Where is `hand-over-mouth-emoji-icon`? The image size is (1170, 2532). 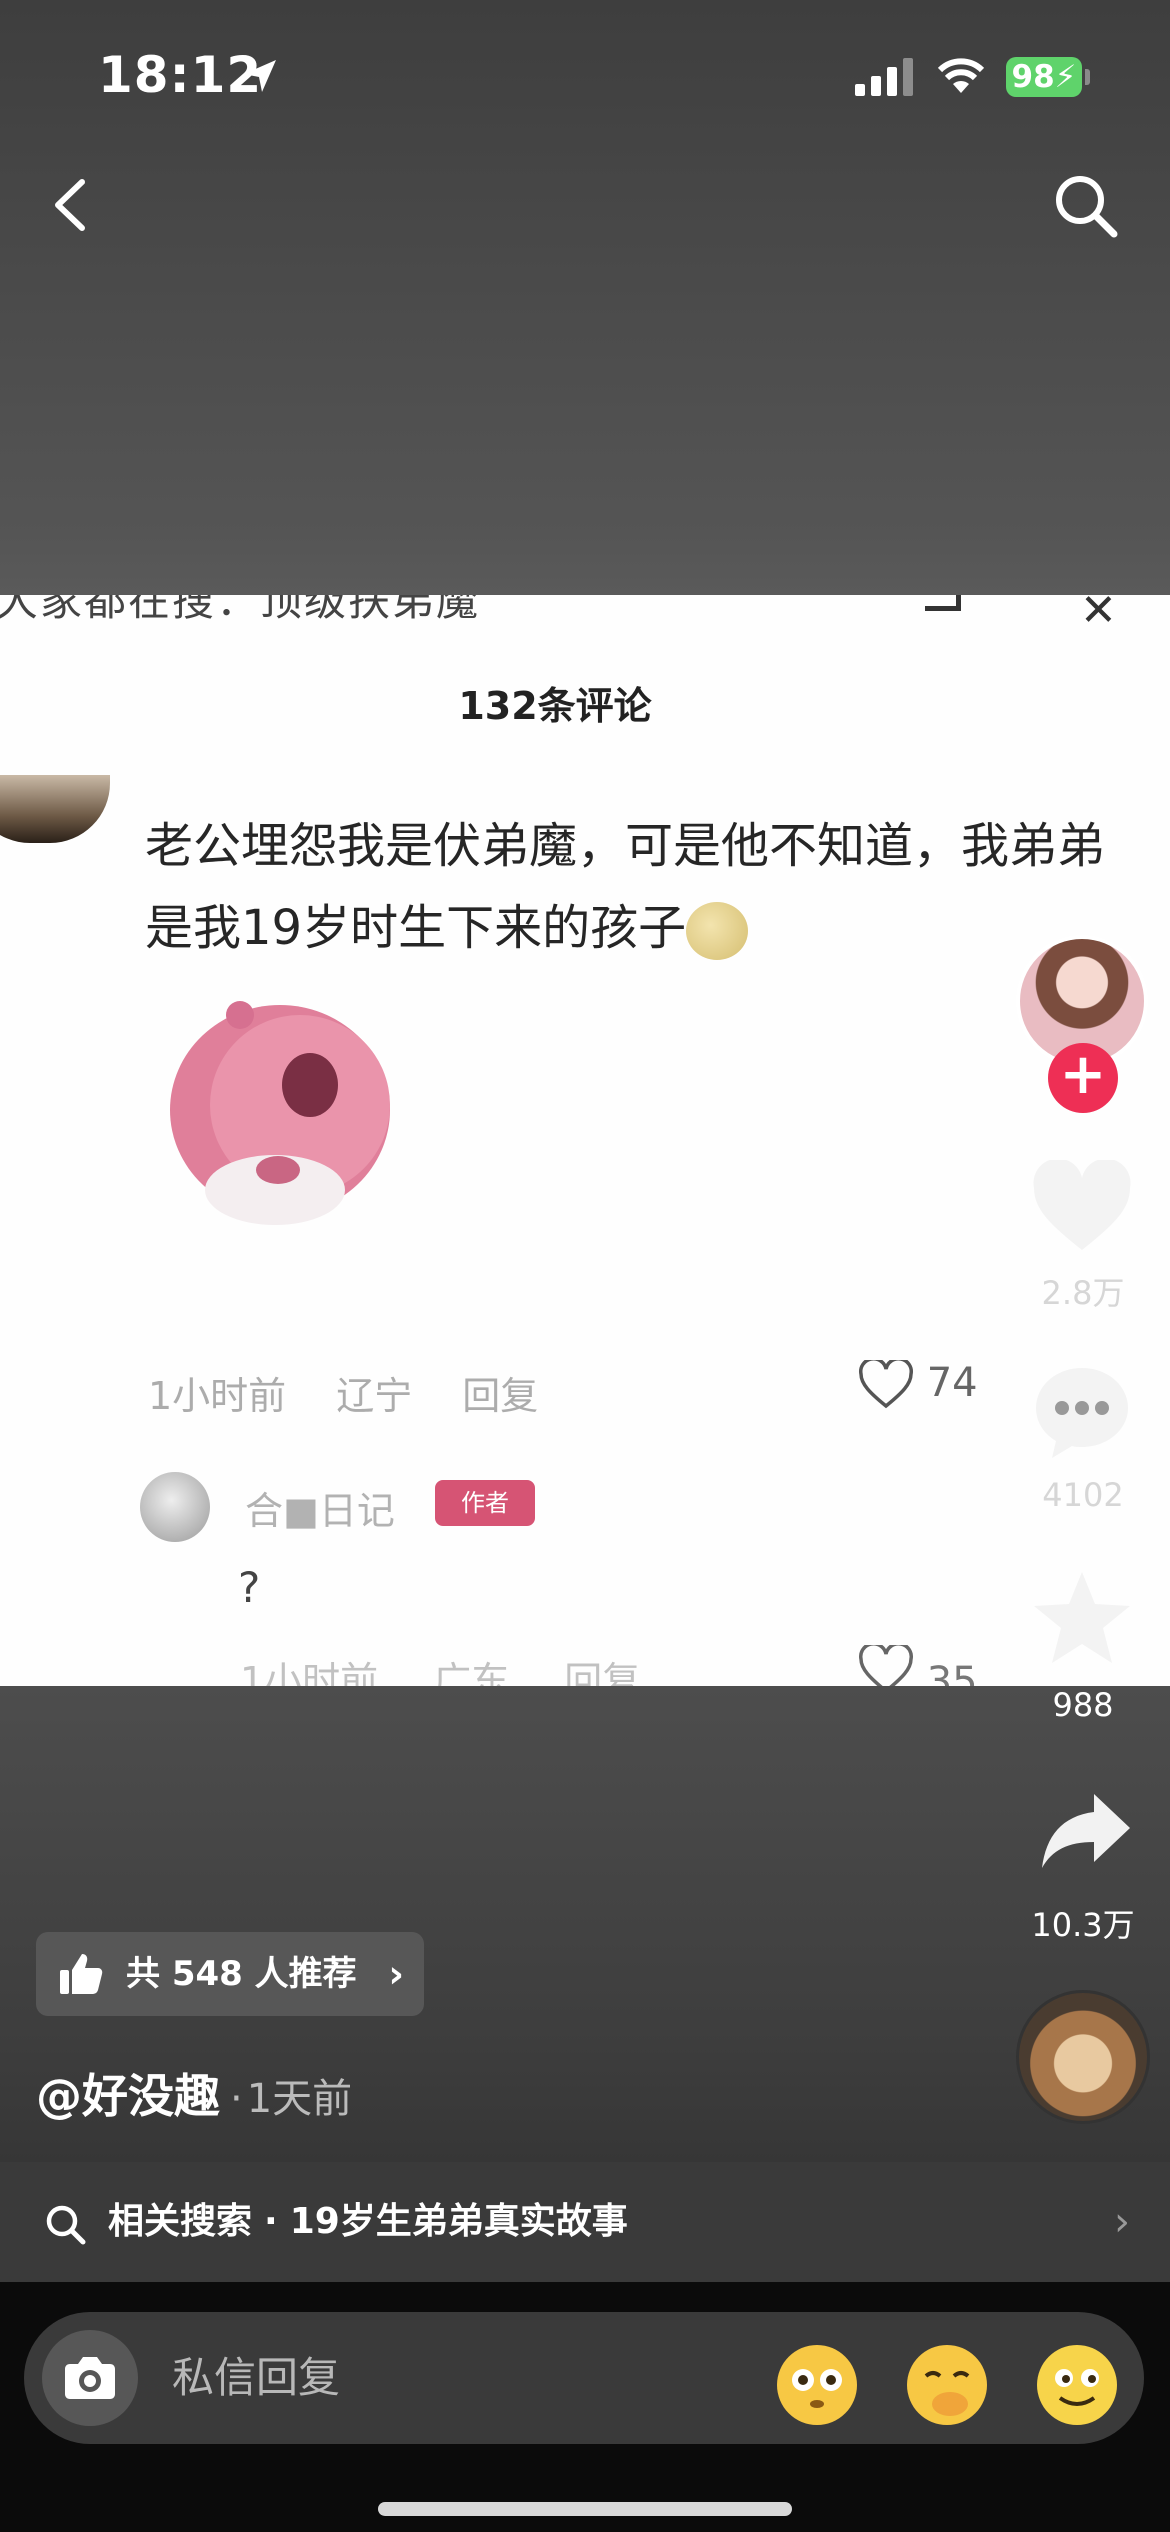 hand-over-mouth-emoji-icon is located at coordinates (947, 2385).